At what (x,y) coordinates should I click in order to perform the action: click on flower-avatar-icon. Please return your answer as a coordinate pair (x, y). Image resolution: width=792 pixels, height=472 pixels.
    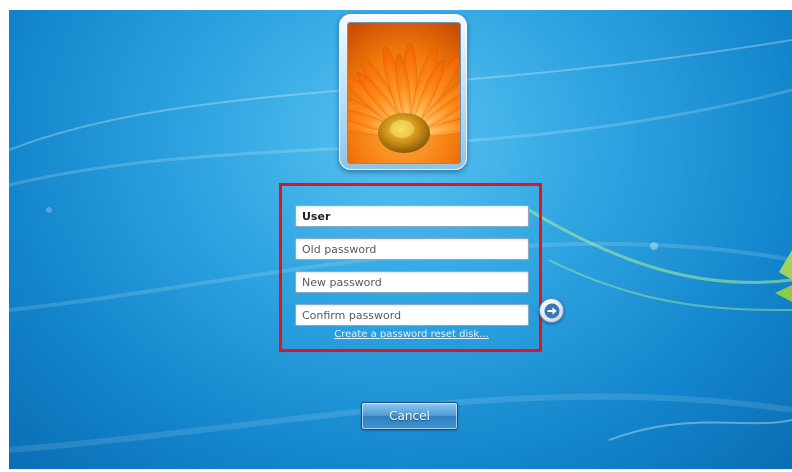
    Looking at the image, I should click on (404, 93).